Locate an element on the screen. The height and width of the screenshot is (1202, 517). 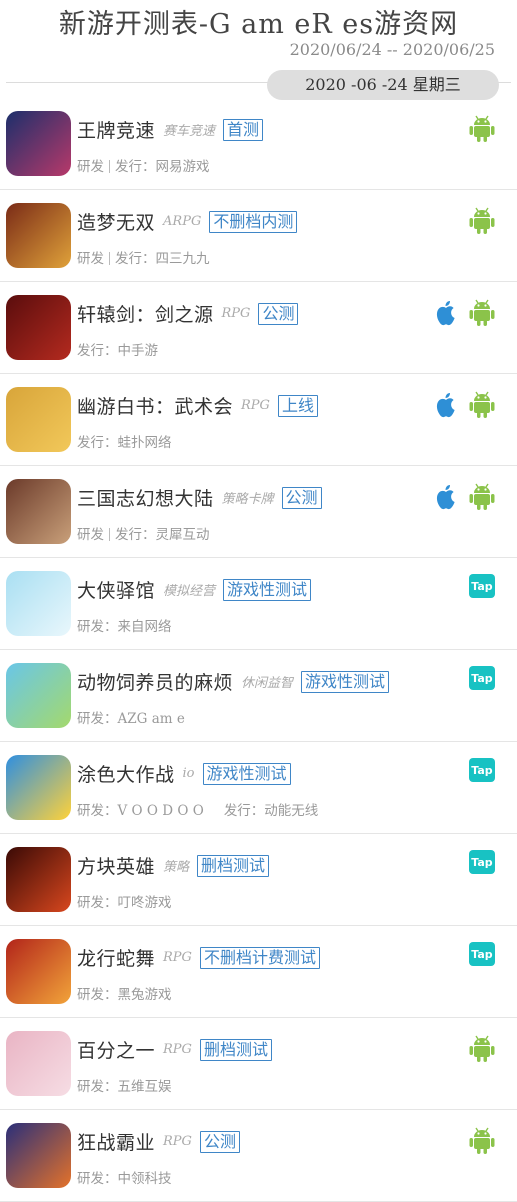
anime-boy-avatar-icon is located at coordinates (38, 419).